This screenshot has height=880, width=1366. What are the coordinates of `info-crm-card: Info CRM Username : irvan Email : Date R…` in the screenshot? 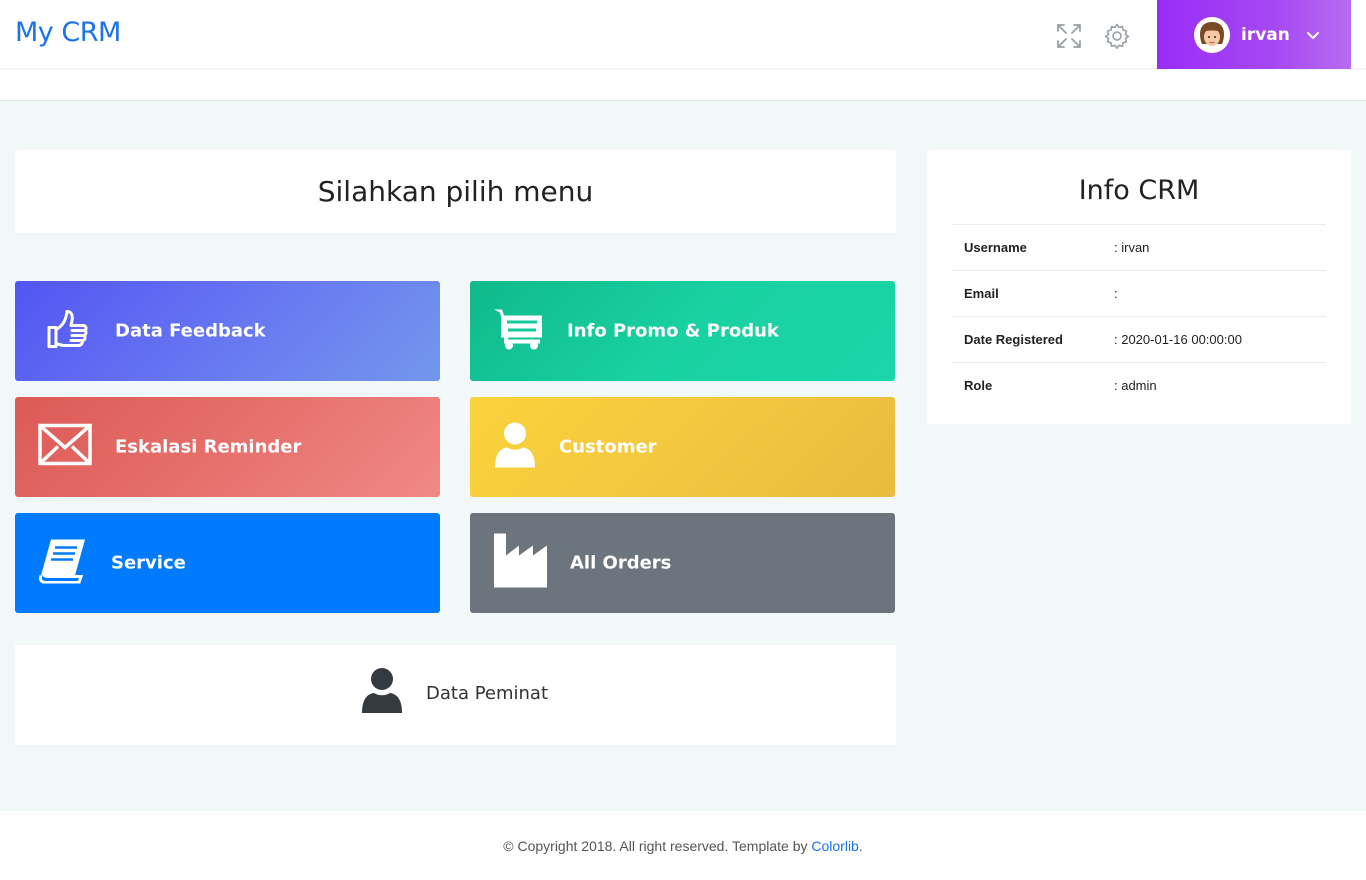 It's located at (1139, 287).